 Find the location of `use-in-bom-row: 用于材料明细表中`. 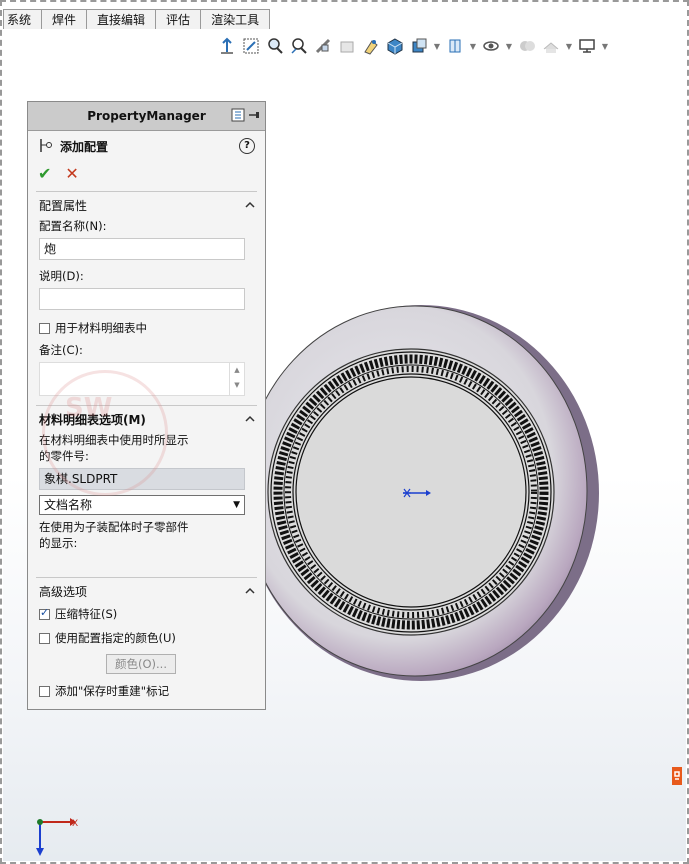

use-in-bom-row: 用于材料明细表中 is located at coordinates (146, 328).